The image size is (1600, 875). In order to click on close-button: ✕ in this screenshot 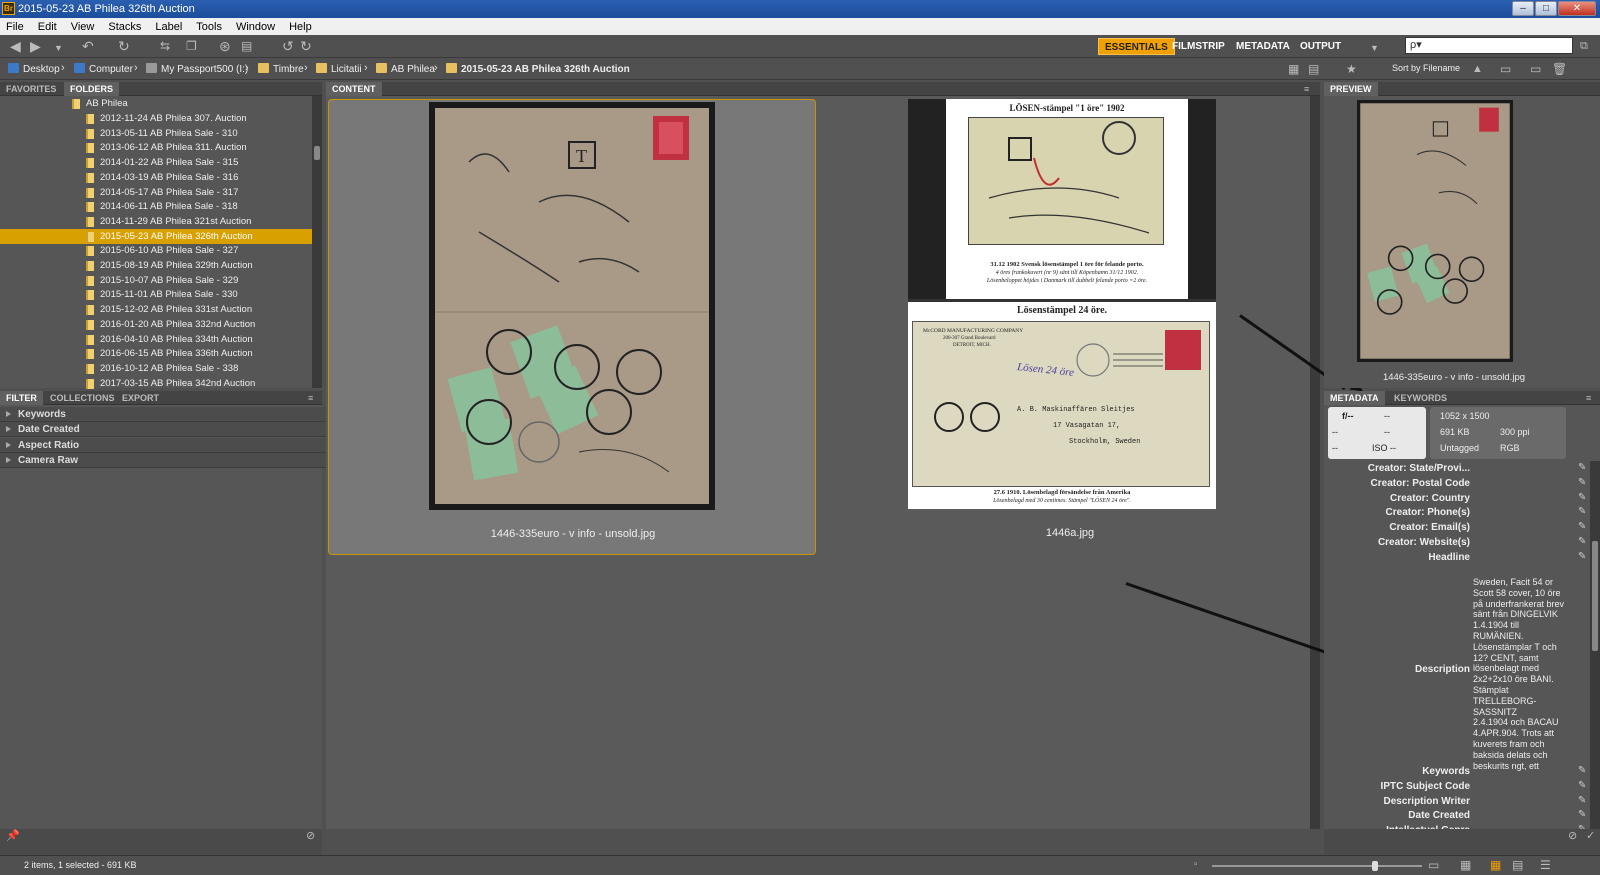, I will do `click(1577, 8)`.